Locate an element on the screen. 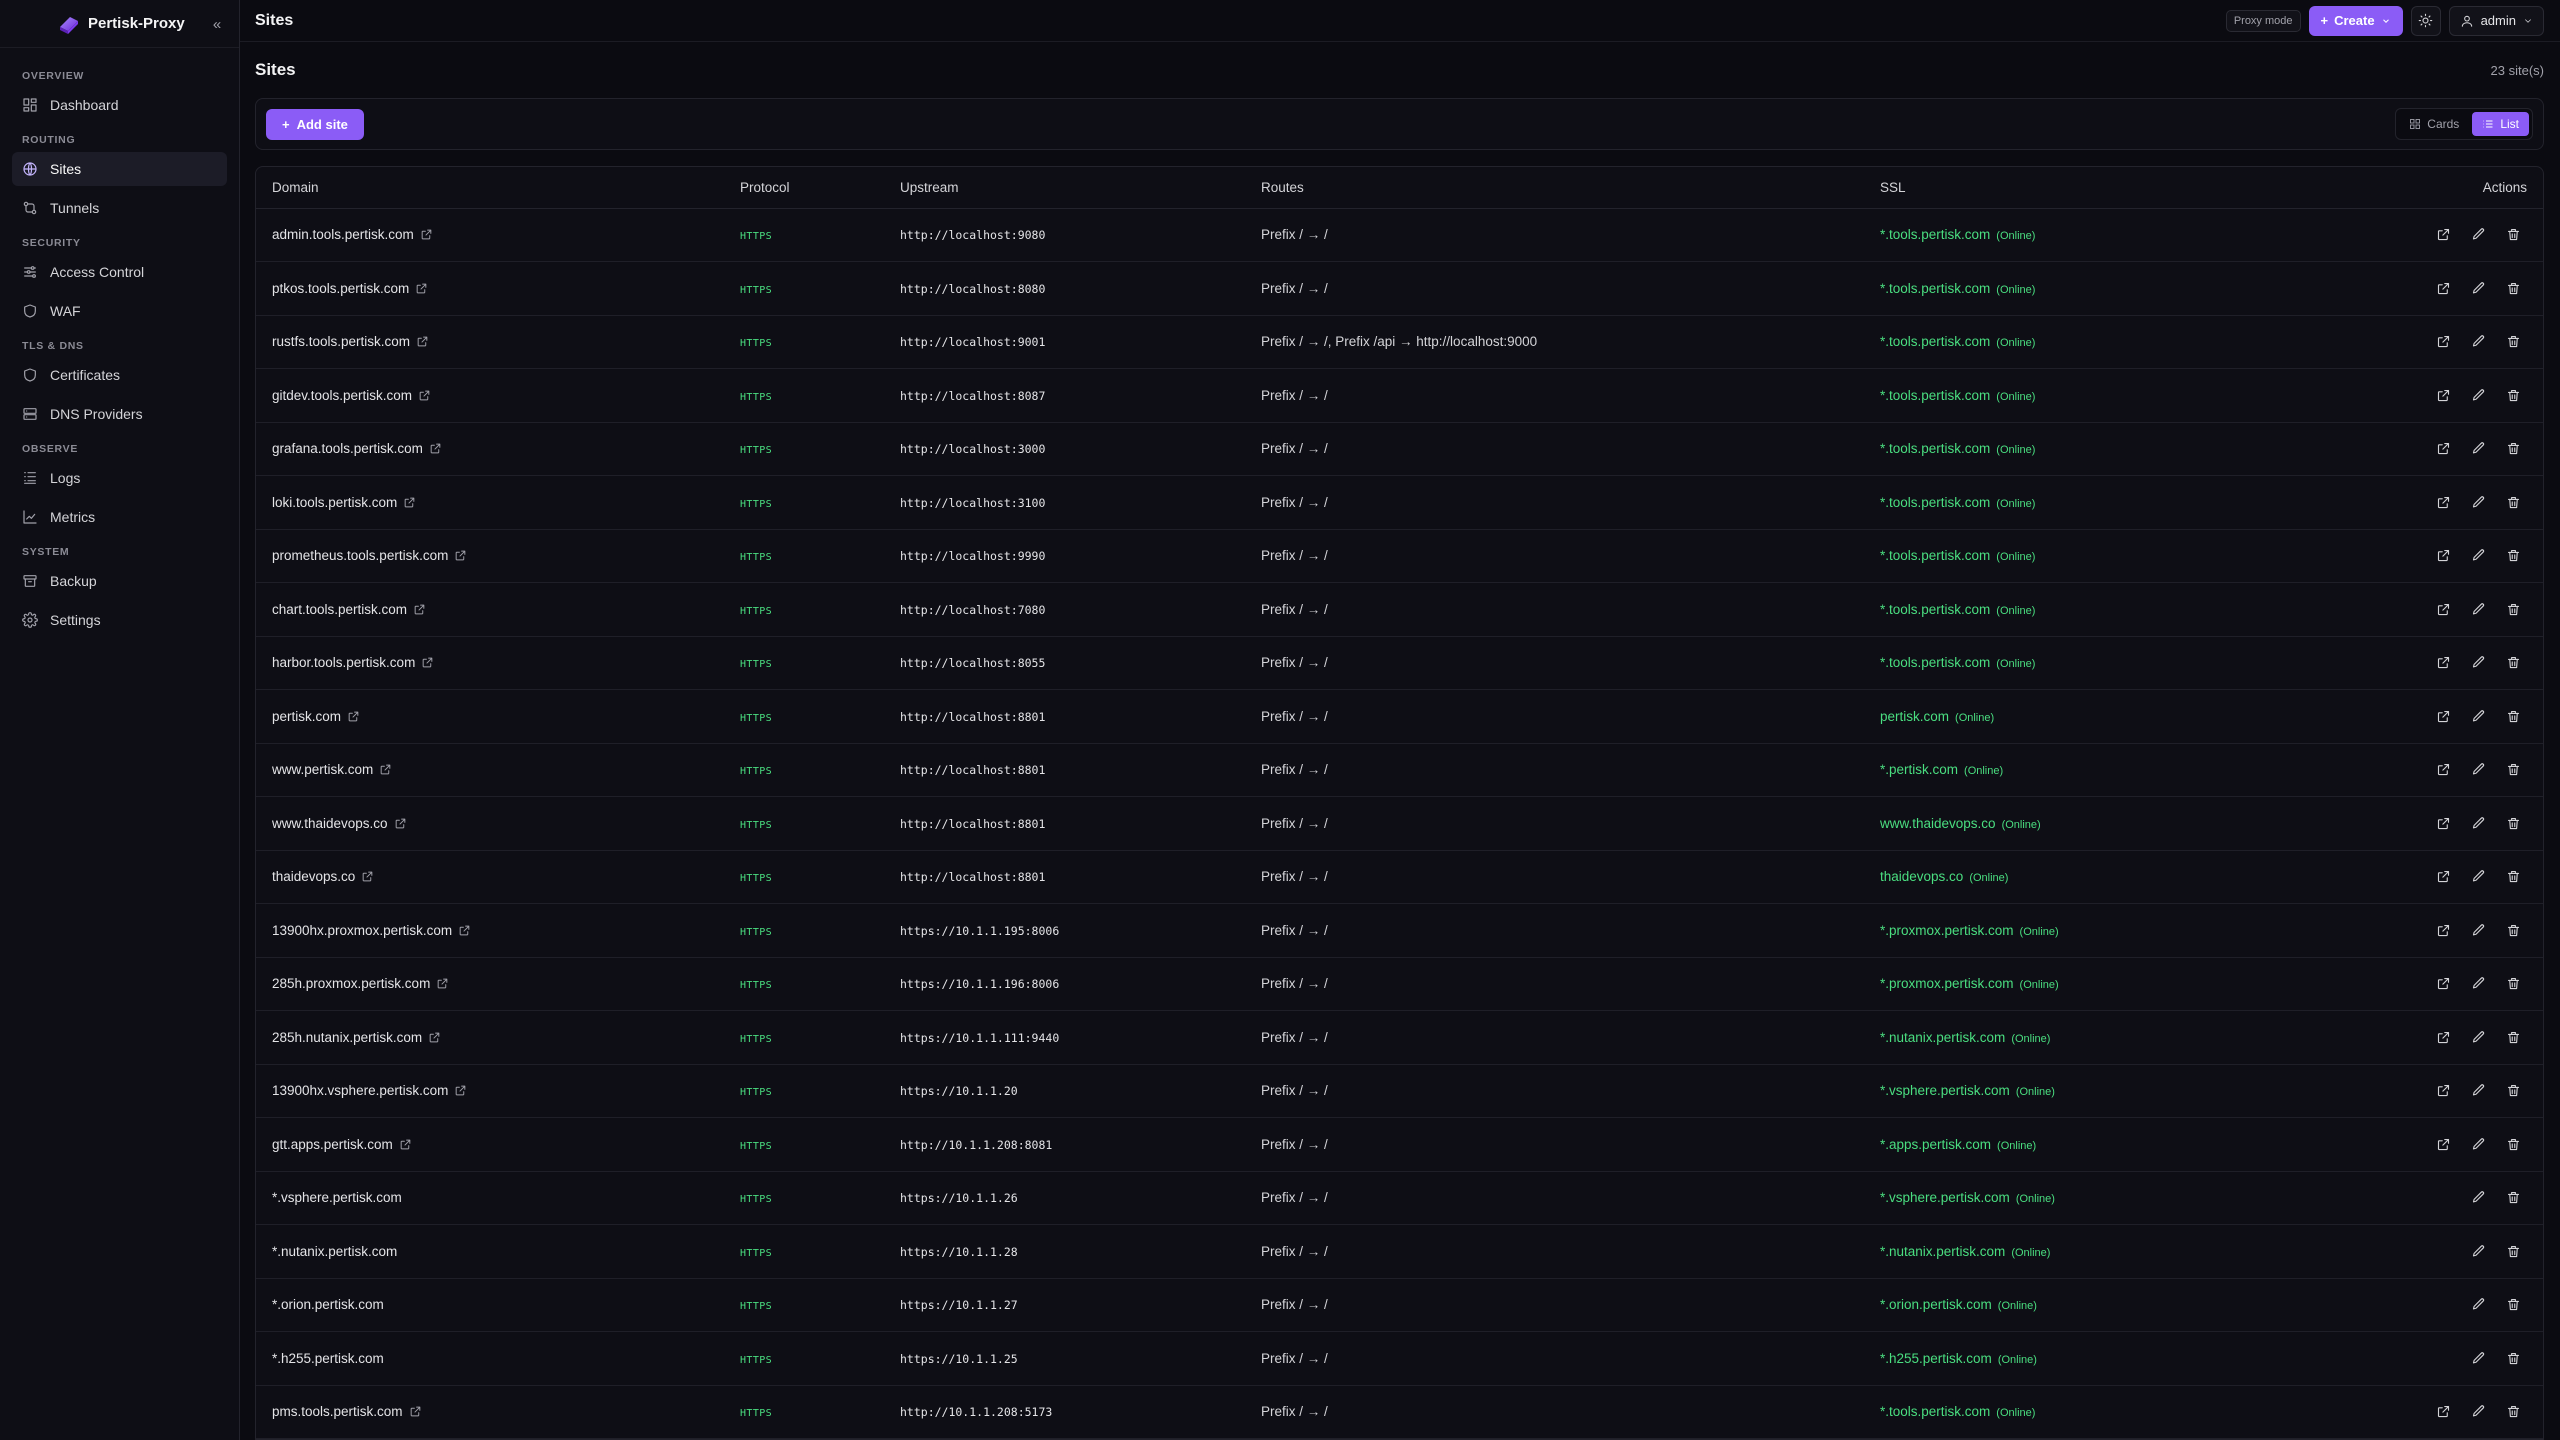 Image resolution: width=2560 pixels, height=1440 pixels. sidebar-item-dns-providers: DNS Providers is located at coordinates (119, 414).